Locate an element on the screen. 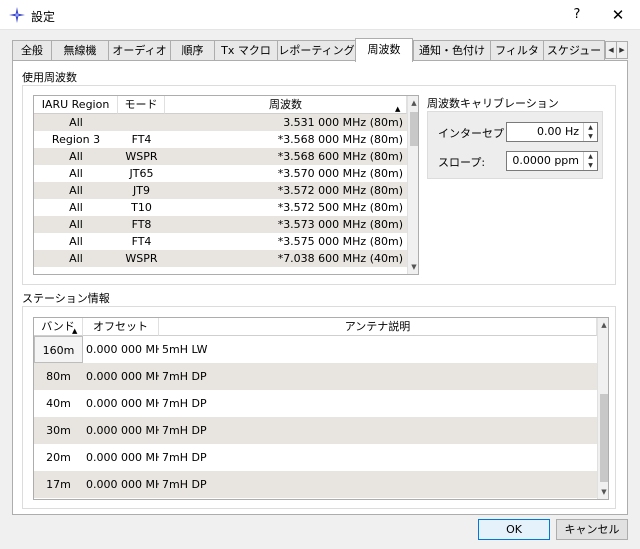 This screenshot has height=549, width=640. tab-reporting: レポーティング is located at coordinates (316, 50).